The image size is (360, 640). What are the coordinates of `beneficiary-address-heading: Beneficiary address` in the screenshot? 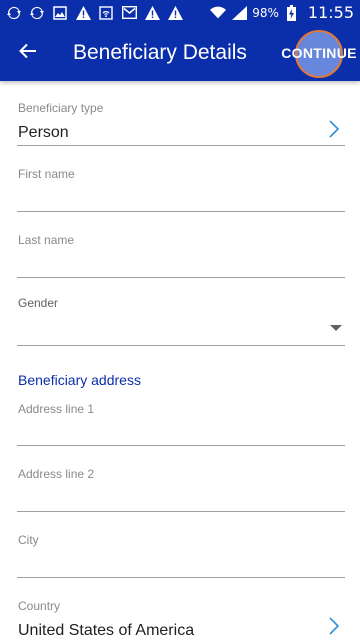 It's located at (79, 380).